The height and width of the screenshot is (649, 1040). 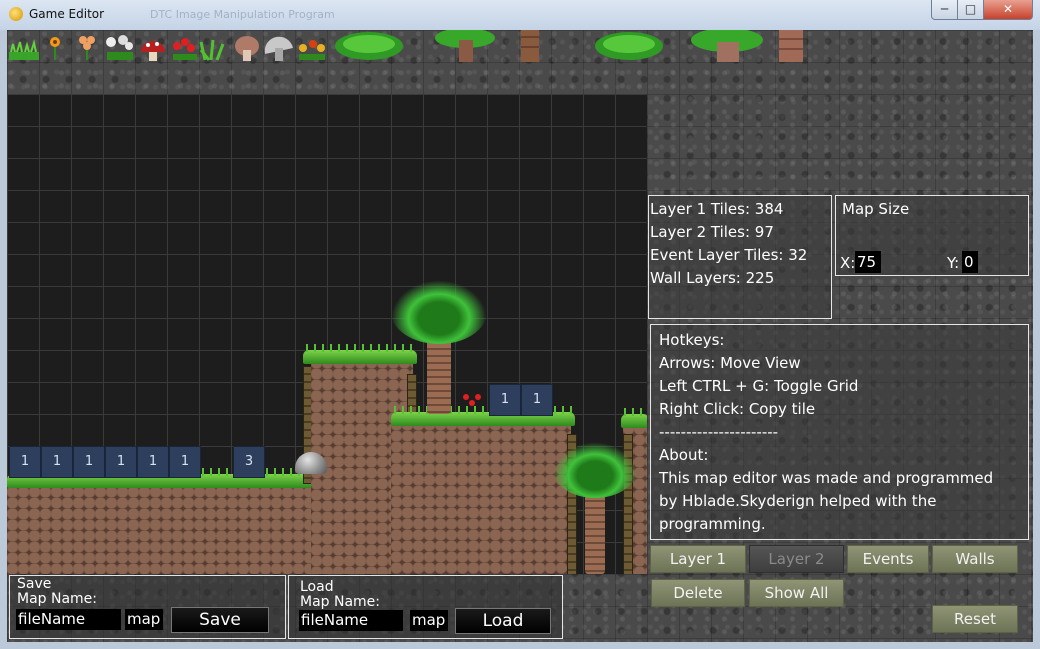 I want to click on background-window-title: DTC Image Manipulation Program, so click(x=242, y=14).